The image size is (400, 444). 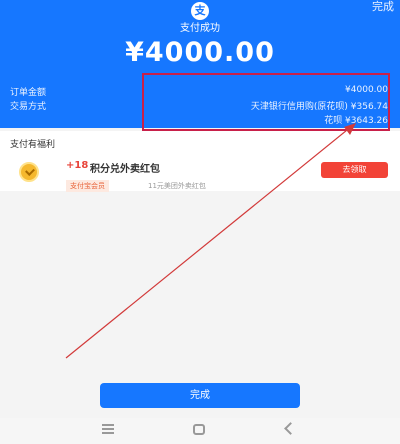 I want to click on highlight-annotation-box, so click(x=266, y=102).